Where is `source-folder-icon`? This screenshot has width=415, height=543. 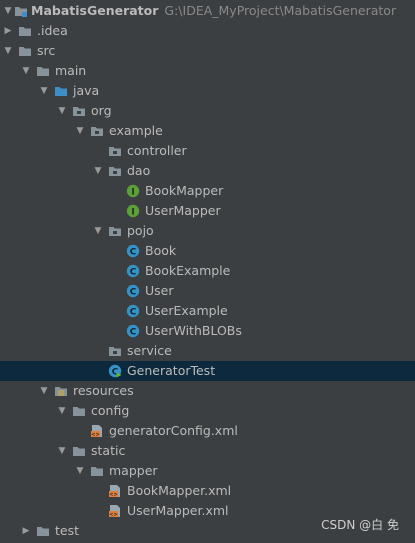
source-folder-icon is located at coordinates (61, 91).